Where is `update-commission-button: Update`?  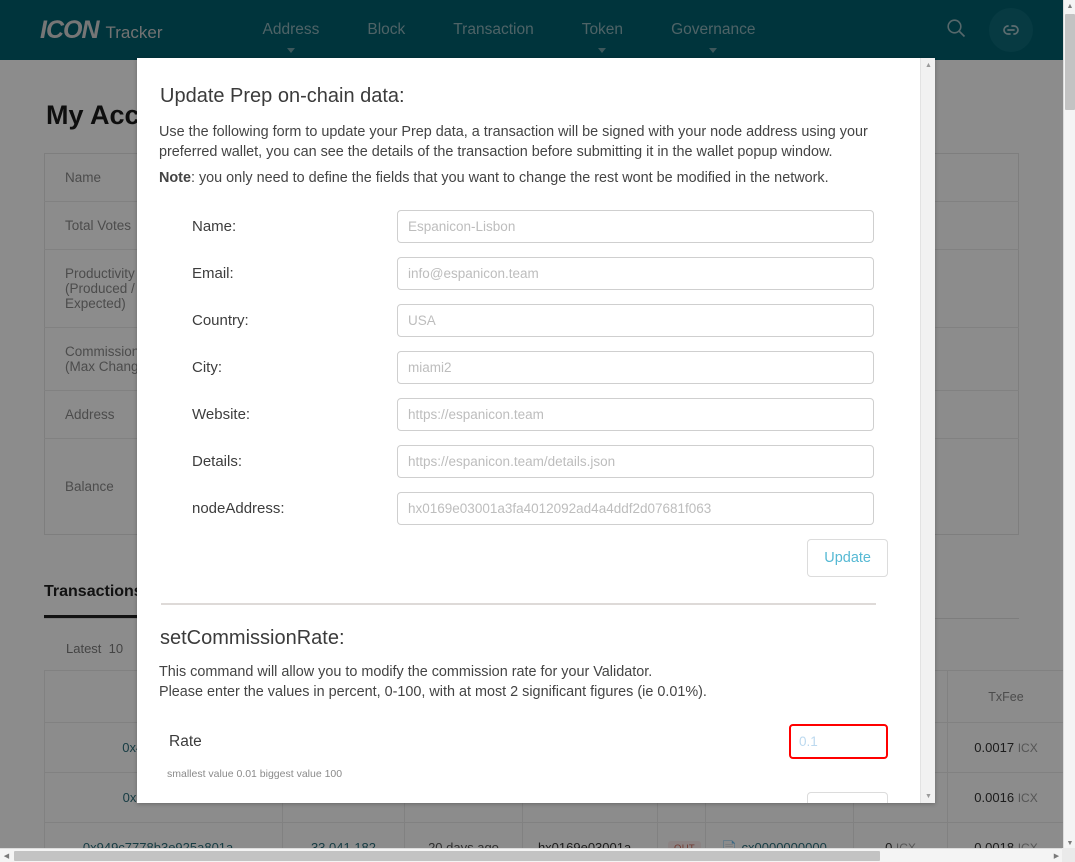
update-commission-button: Update is located at coordinates (847, 797).